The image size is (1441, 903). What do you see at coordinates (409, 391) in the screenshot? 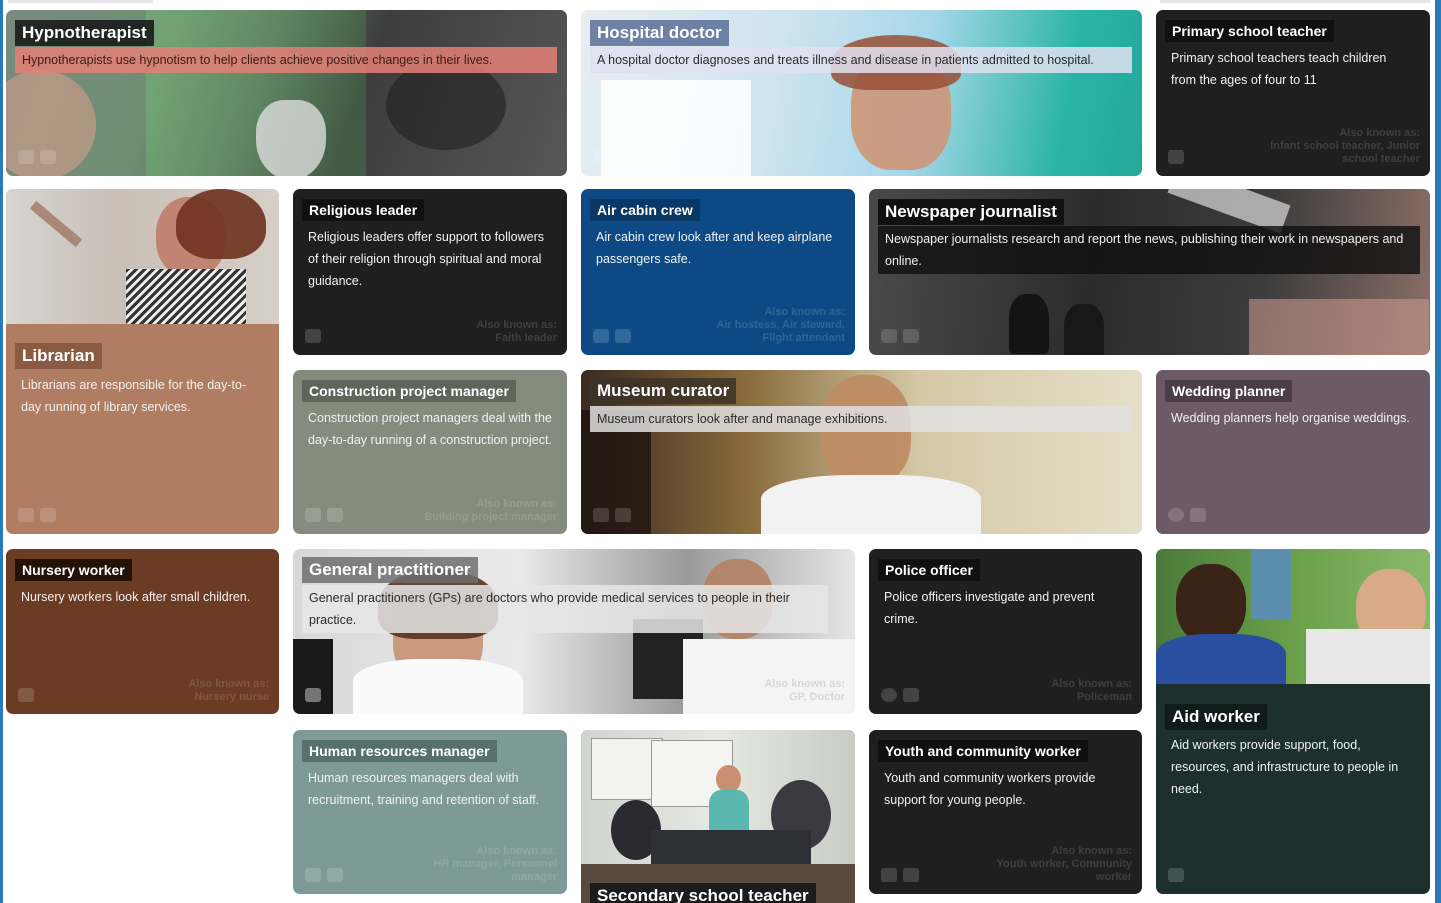
I see `card-title: Construction project manager` at bounding box center [409, 391].